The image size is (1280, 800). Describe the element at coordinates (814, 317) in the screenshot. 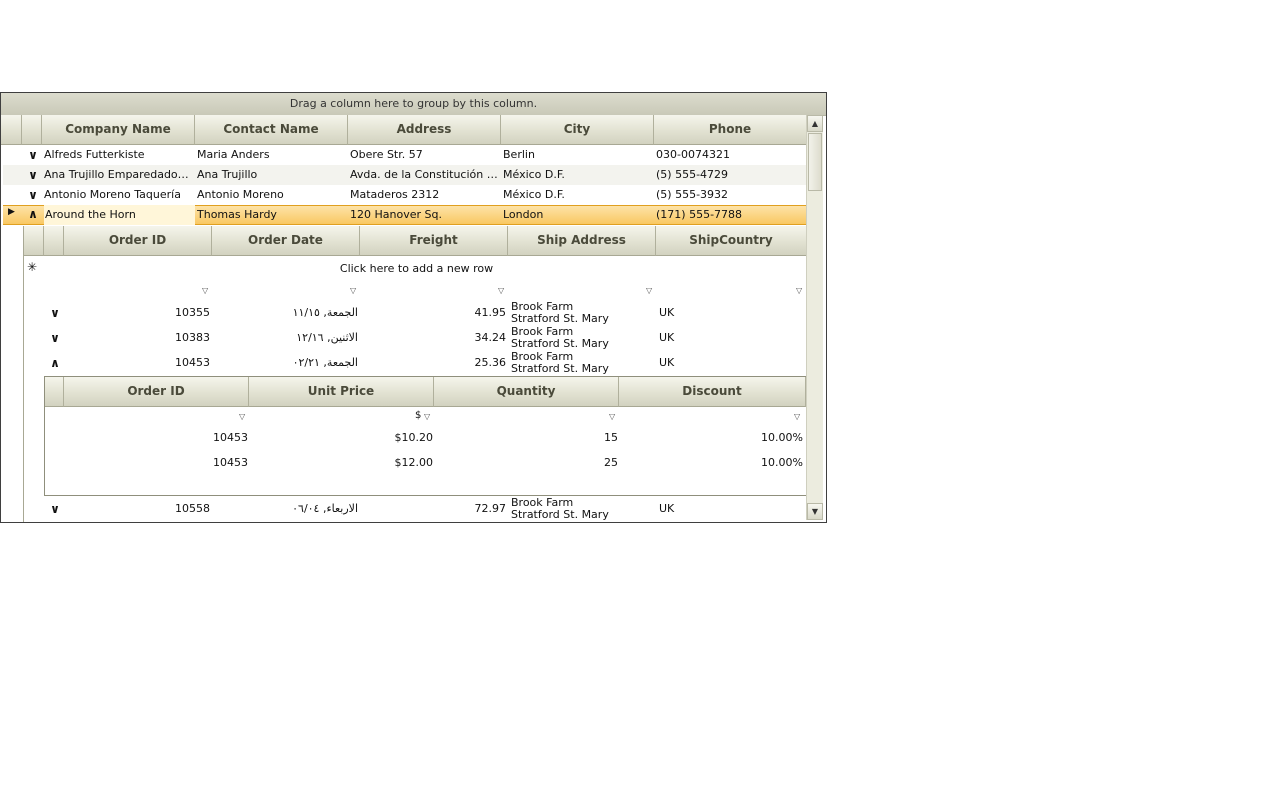

I see `vertical-scrollbar: ▲ ▼` at that location.